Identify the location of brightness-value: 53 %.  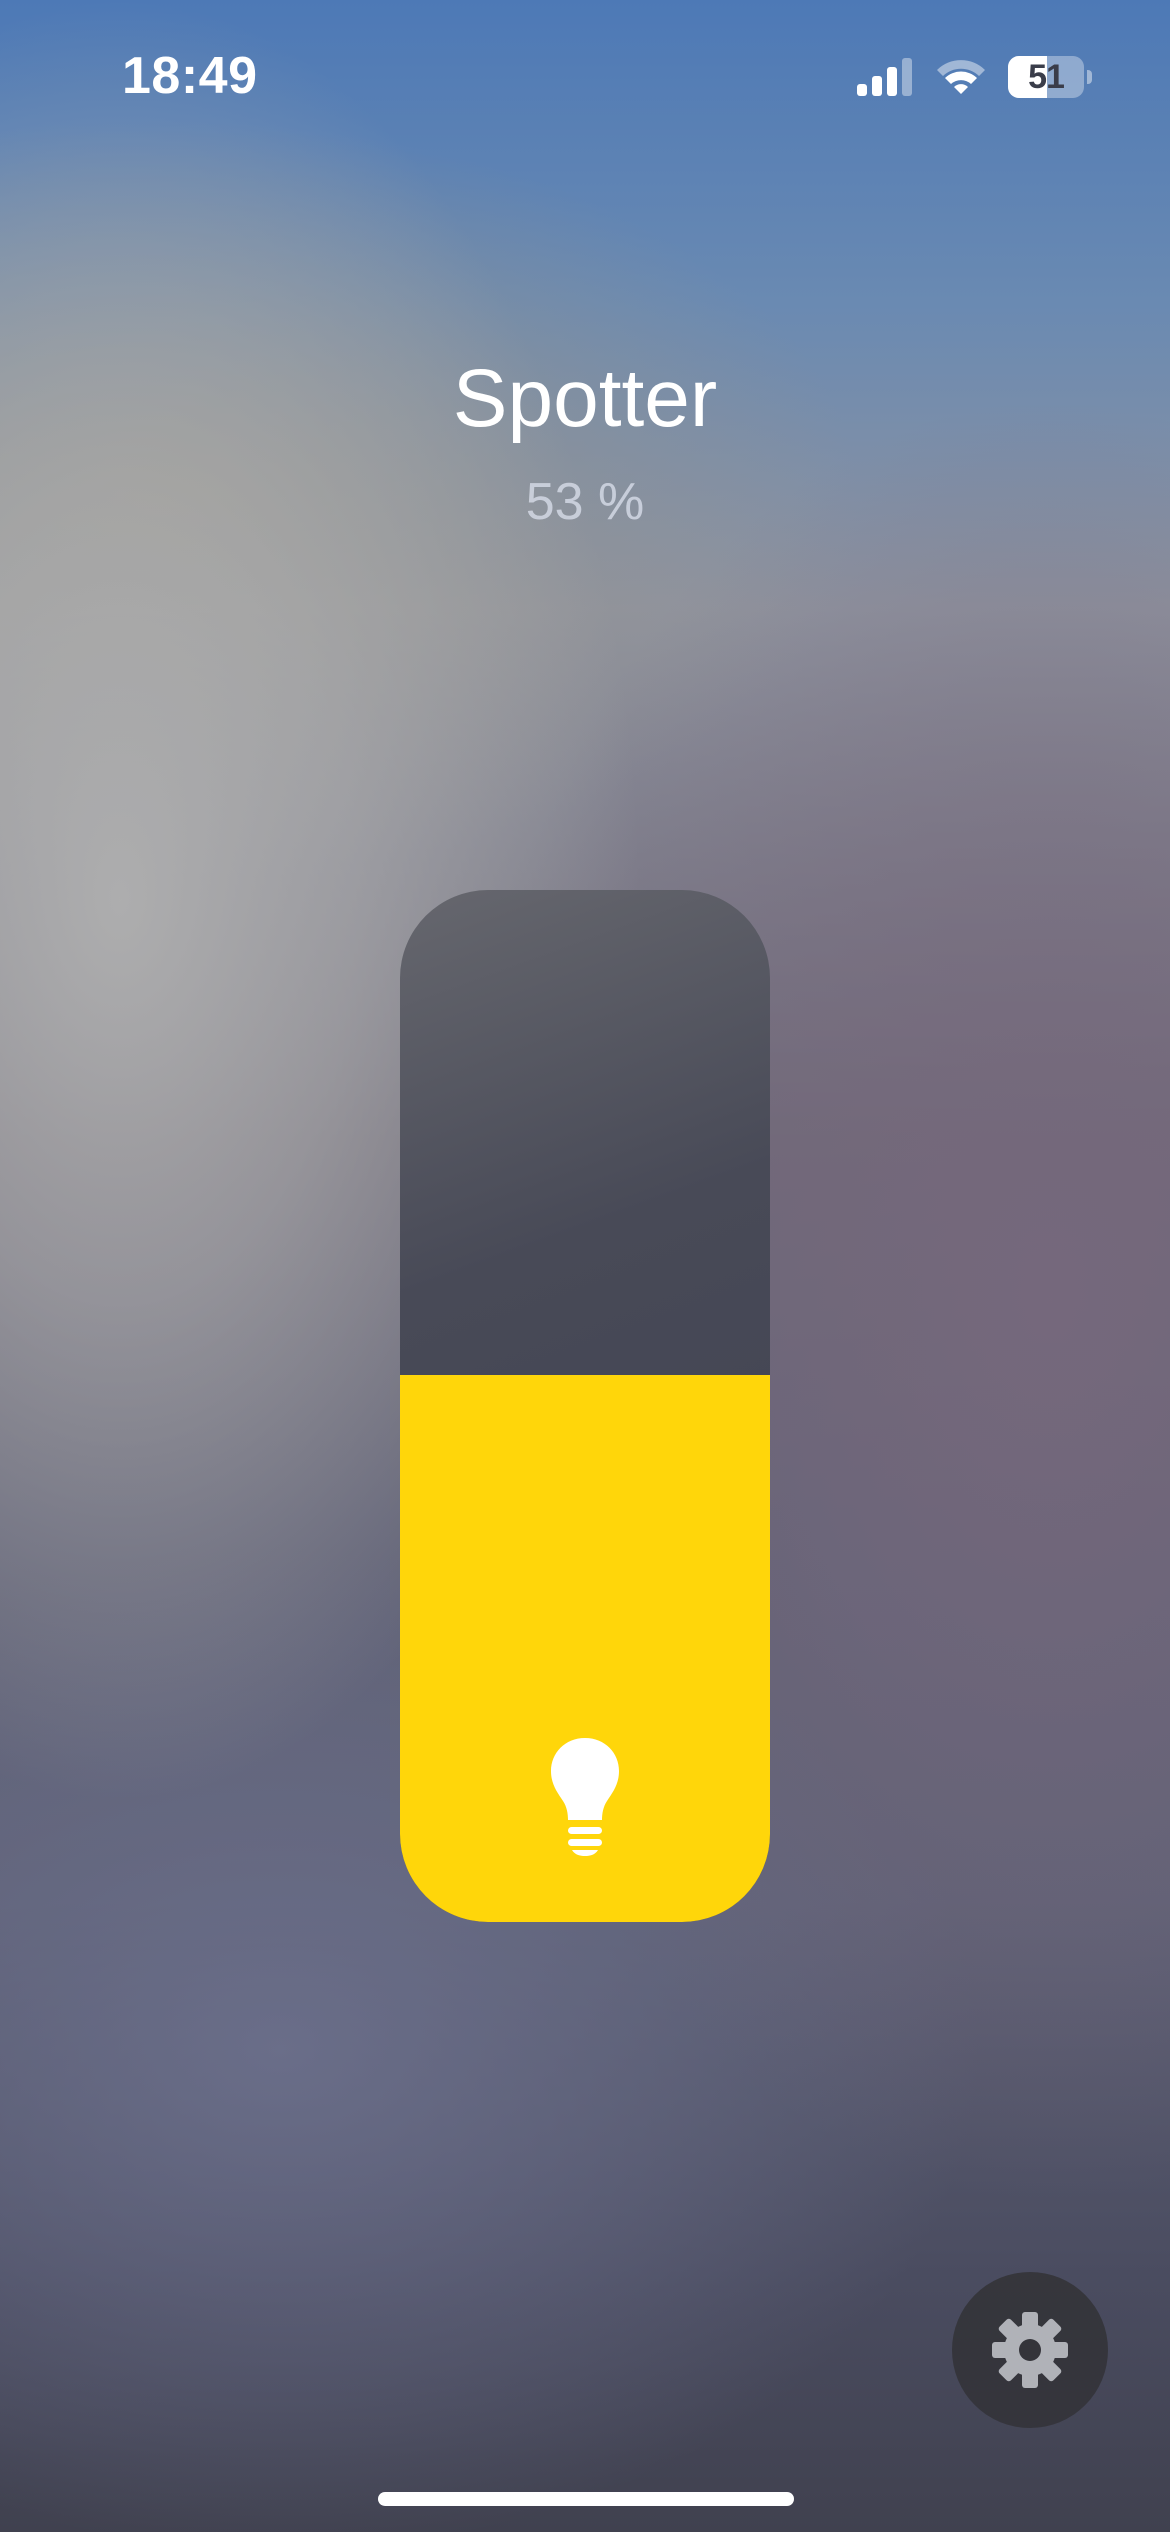
(585, 502).